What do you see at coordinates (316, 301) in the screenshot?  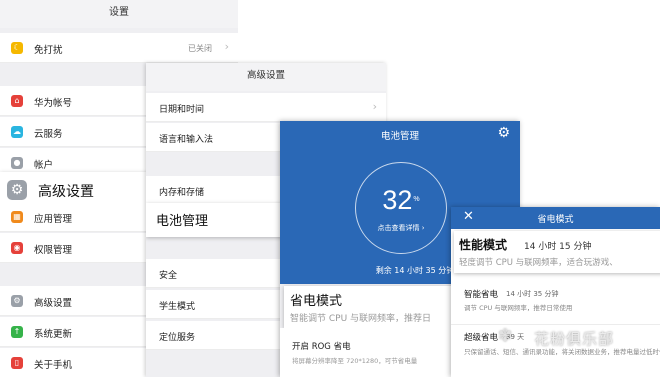 I see `power-save-mode-title: 省电模式` at bounding box center [316, 301].